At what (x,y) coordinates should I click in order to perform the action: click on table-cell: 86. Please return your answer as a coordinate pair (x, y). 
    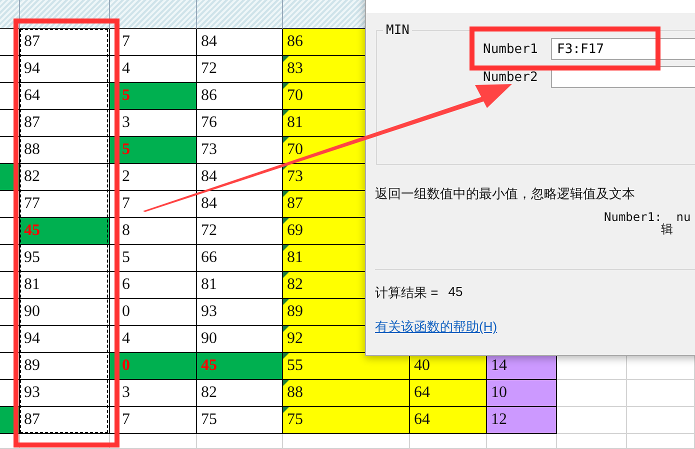
    Looking at the image, I should click on (240, 96).